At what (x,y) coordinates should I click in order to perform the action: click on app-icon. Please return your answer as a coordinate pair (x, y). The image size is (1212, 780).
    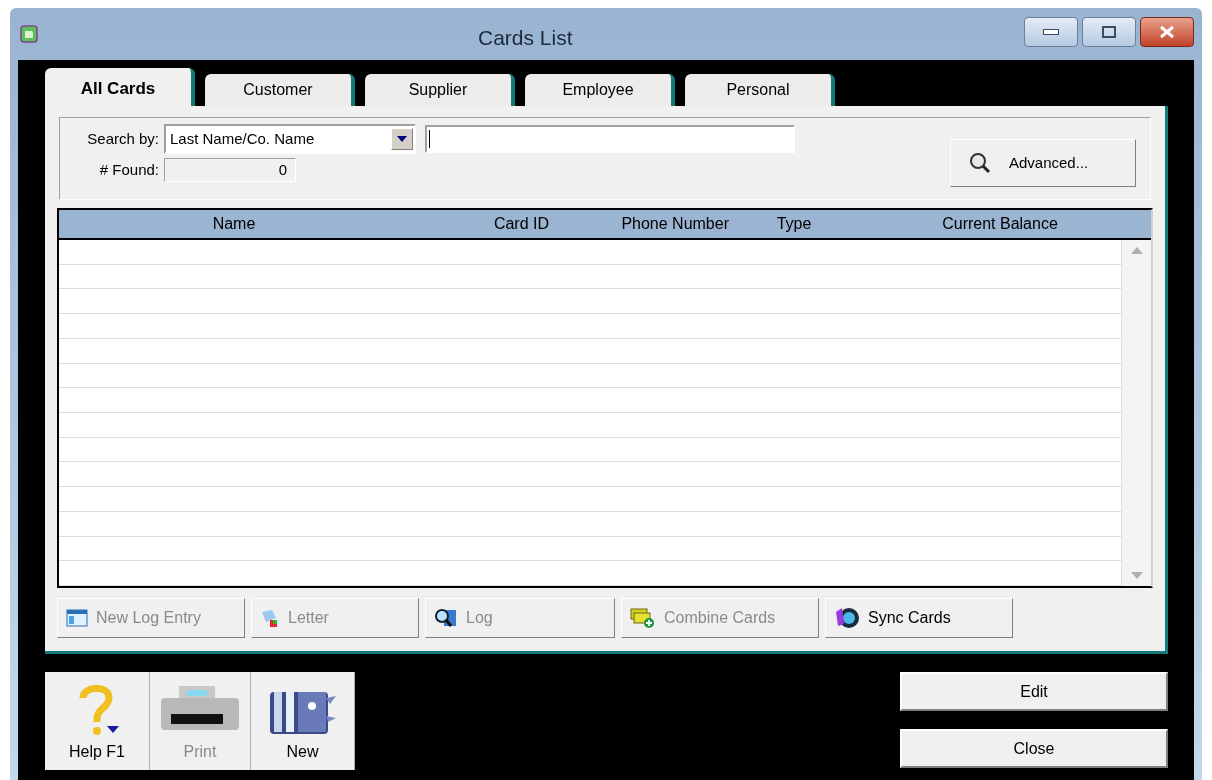
    Looking at the image, I should click on (29, 34).